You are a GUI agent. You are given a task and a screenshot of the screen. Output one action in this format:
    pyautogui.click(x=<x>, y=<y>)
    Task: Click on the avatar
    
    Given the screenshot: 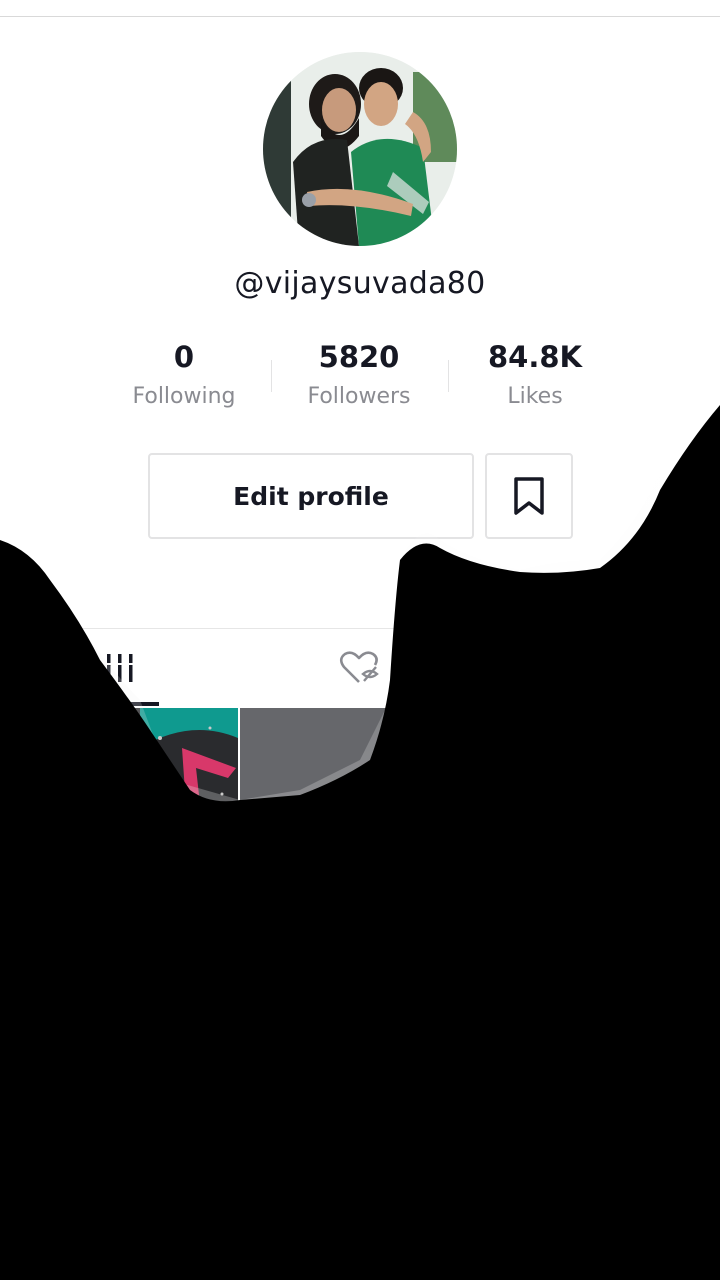 What is the action you would take?
    pyautogui.click(x=360, y=149)
    